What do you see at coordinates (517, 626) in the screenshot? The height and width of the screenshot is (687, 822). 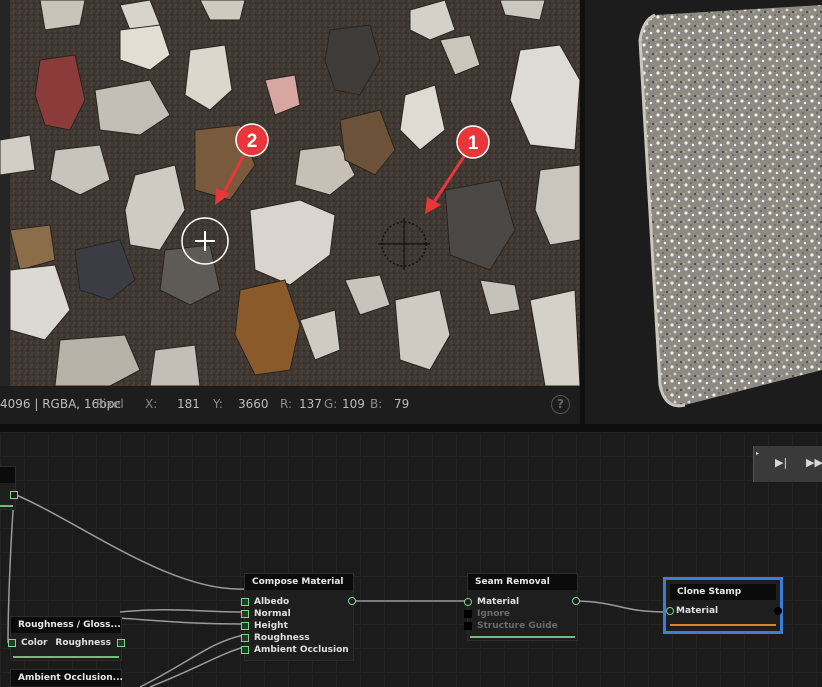 I see `structure-guide-port-label: Structure Guide` at bounding box center [517, 626].